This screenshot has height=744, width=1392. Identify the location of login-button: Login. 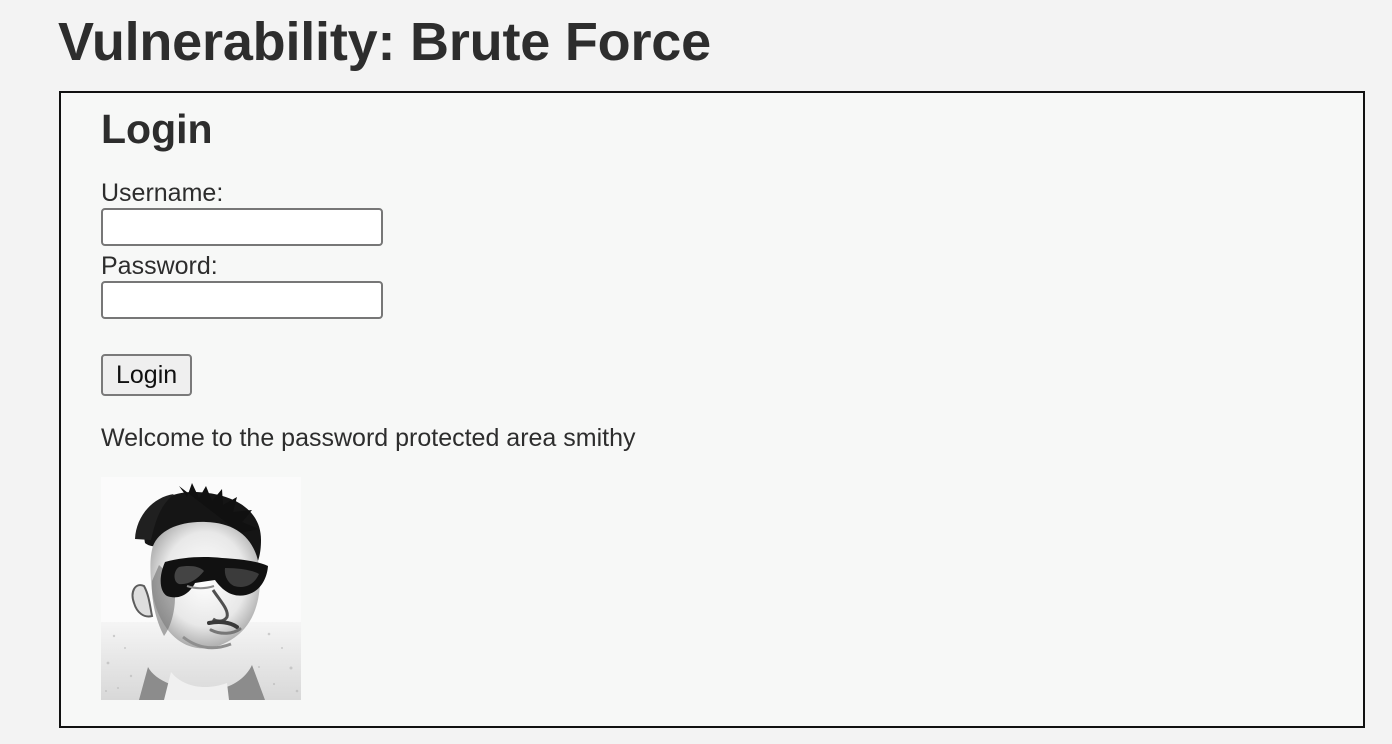
(147, 375).